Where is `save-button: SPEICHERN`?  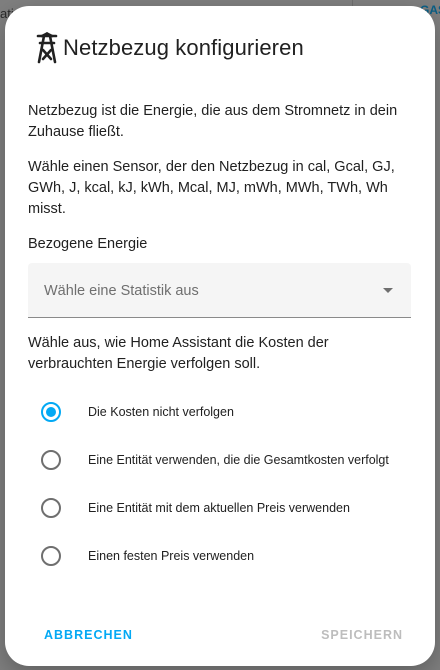 save-button: SPEICHERN is located at coordinates (362, 635).